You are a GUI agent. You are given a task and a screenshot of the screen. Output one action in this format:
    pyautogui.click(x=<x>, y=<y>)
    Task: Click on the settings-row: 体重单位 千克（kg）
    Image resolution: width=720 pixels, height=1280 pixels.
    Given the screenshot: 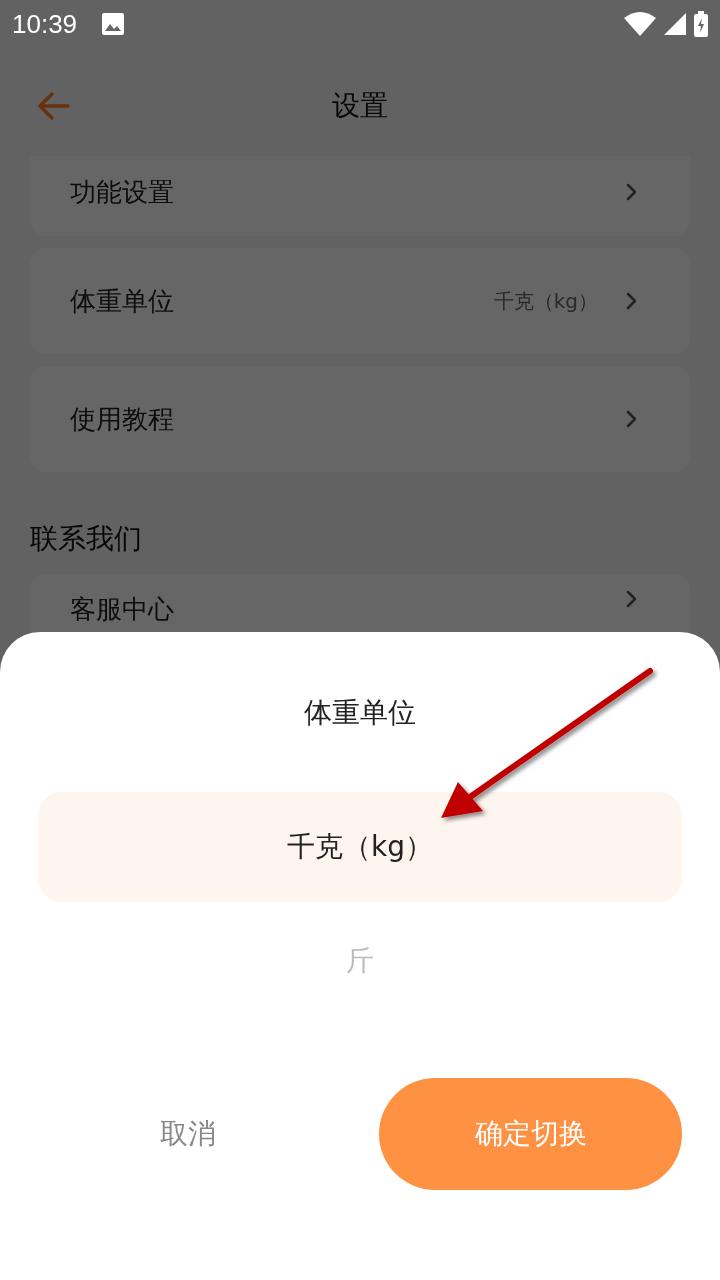 What is the action you would take?
    pyautogui.click(x=360, y=301)
    